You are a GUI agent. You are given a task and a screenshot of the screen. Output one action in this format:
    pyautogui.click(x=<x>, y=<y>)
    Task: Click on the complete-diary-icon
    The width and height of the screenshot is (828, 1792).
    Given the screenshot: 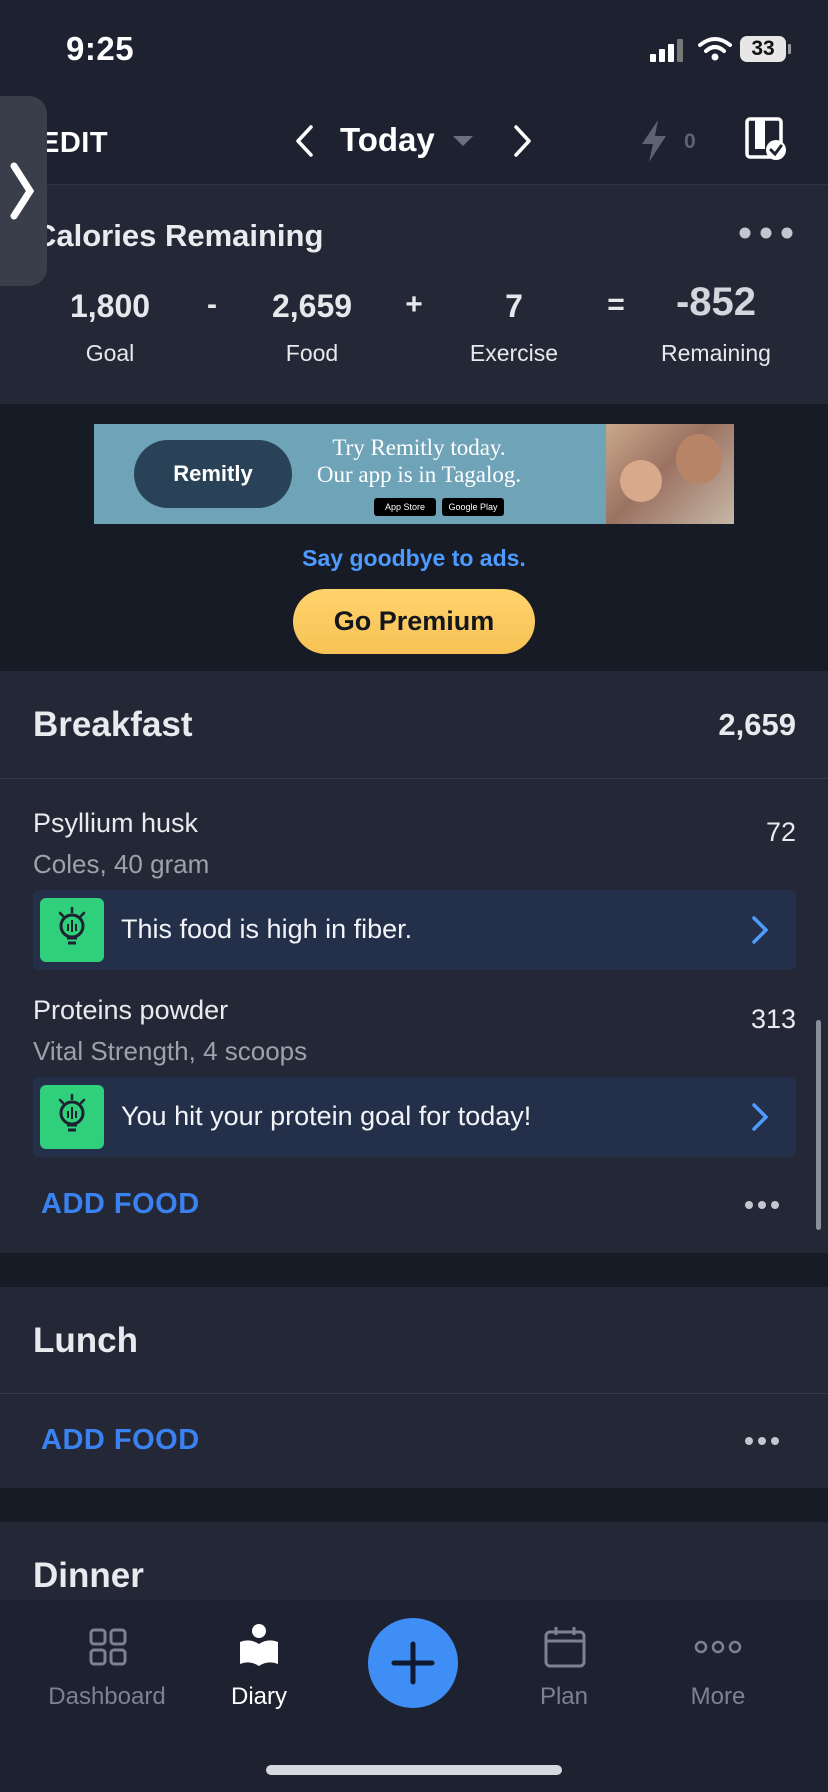 What is the action you would take?
    pyautogui.click(x=766, y=139)
    